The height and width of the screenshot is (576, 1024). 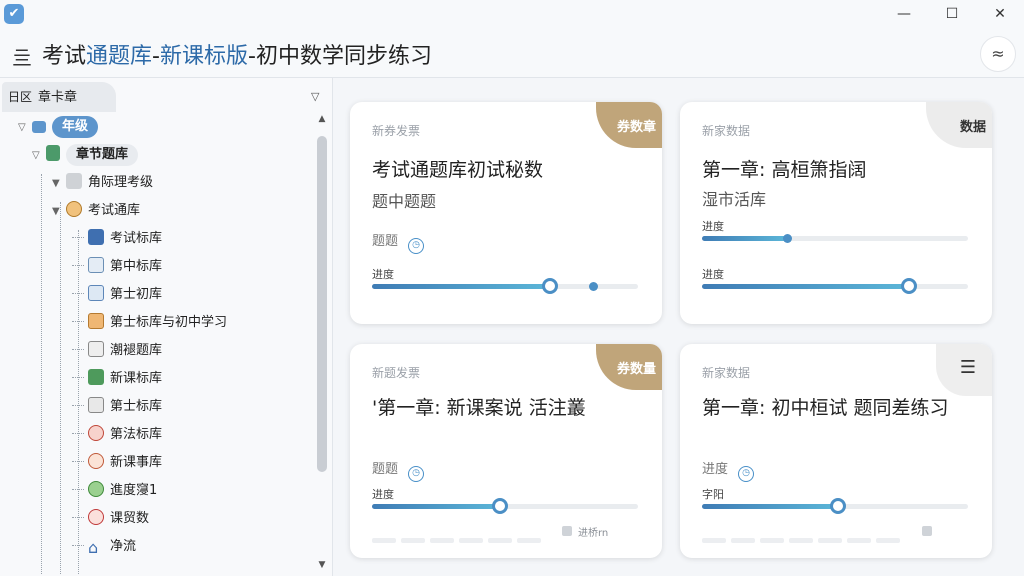 I want to click on tree-item: 潮褪题库, so click(x=117, y=351).